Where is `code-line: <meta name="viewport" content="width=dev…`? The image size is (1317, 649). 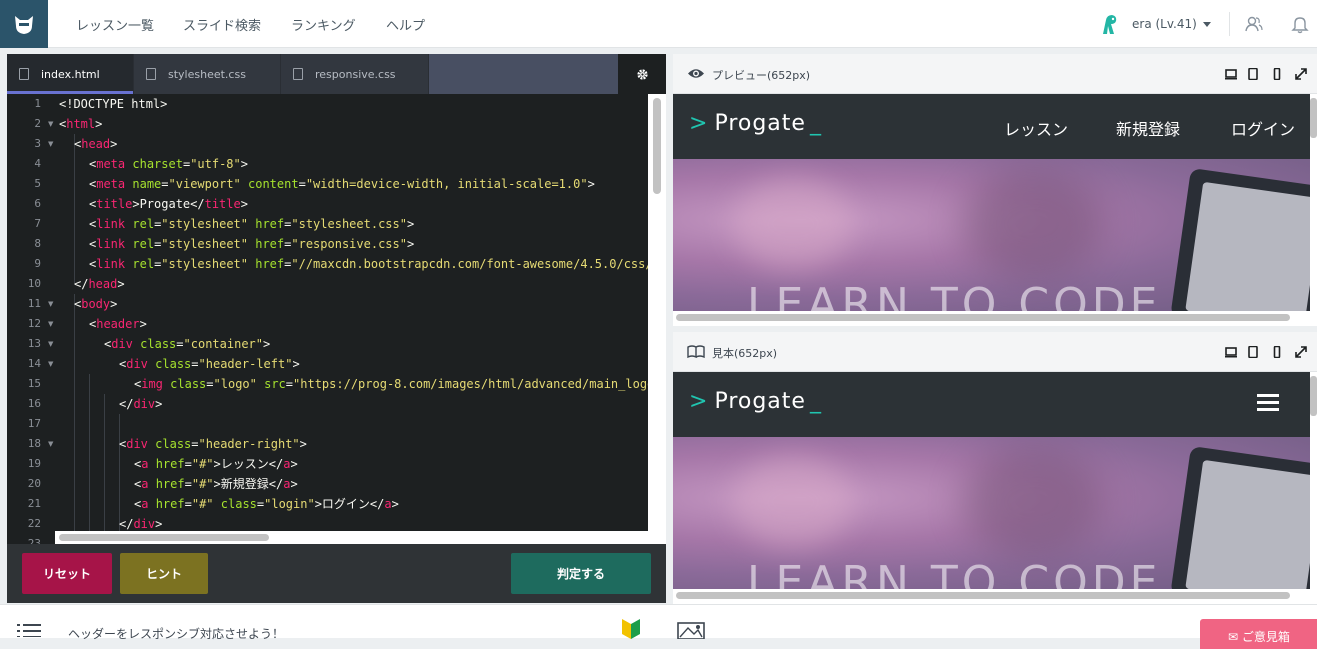 code-line: <meta name="viewport" content="width=dev… is located at coordinates (342, 184).